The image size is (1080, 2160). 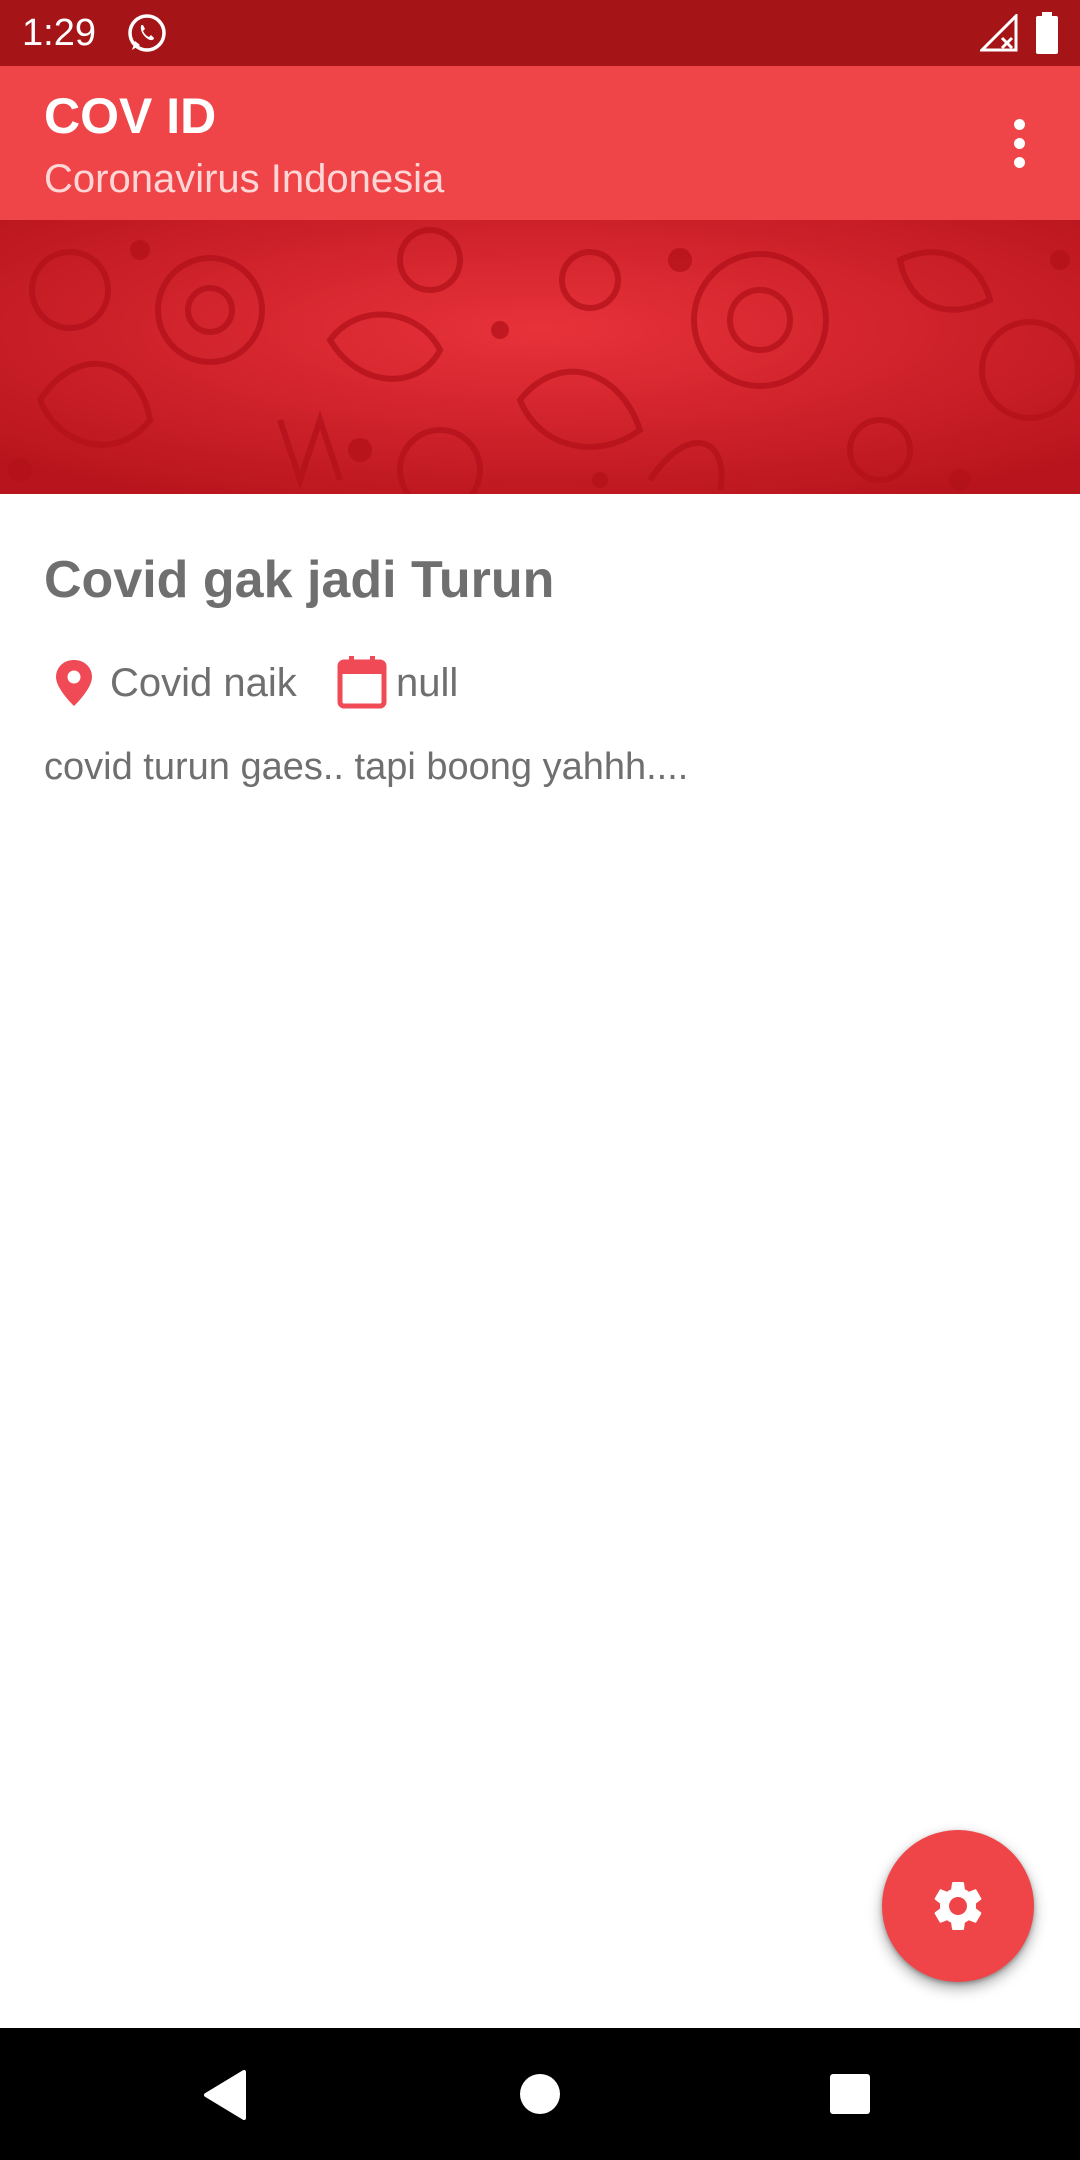 I want to click on app-title: COV ID, so click(x=130, y=116).